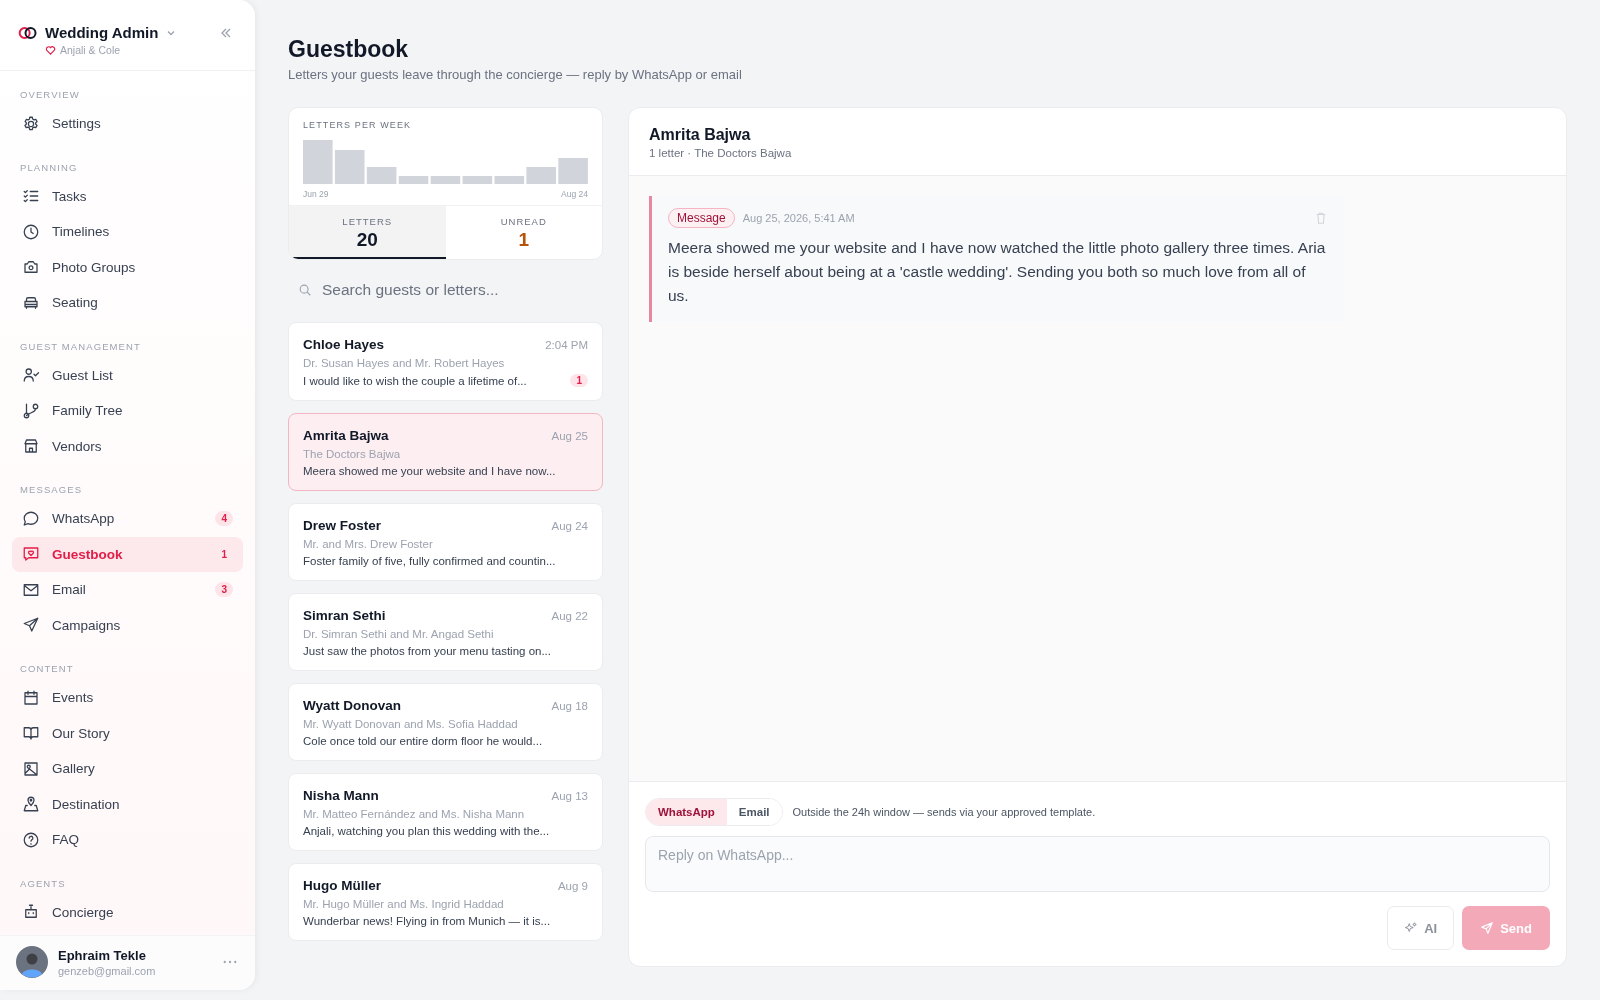  Describe the element at coordinates (127, 733) in the screenshot. I see `nav-item: Our Story` at that location.